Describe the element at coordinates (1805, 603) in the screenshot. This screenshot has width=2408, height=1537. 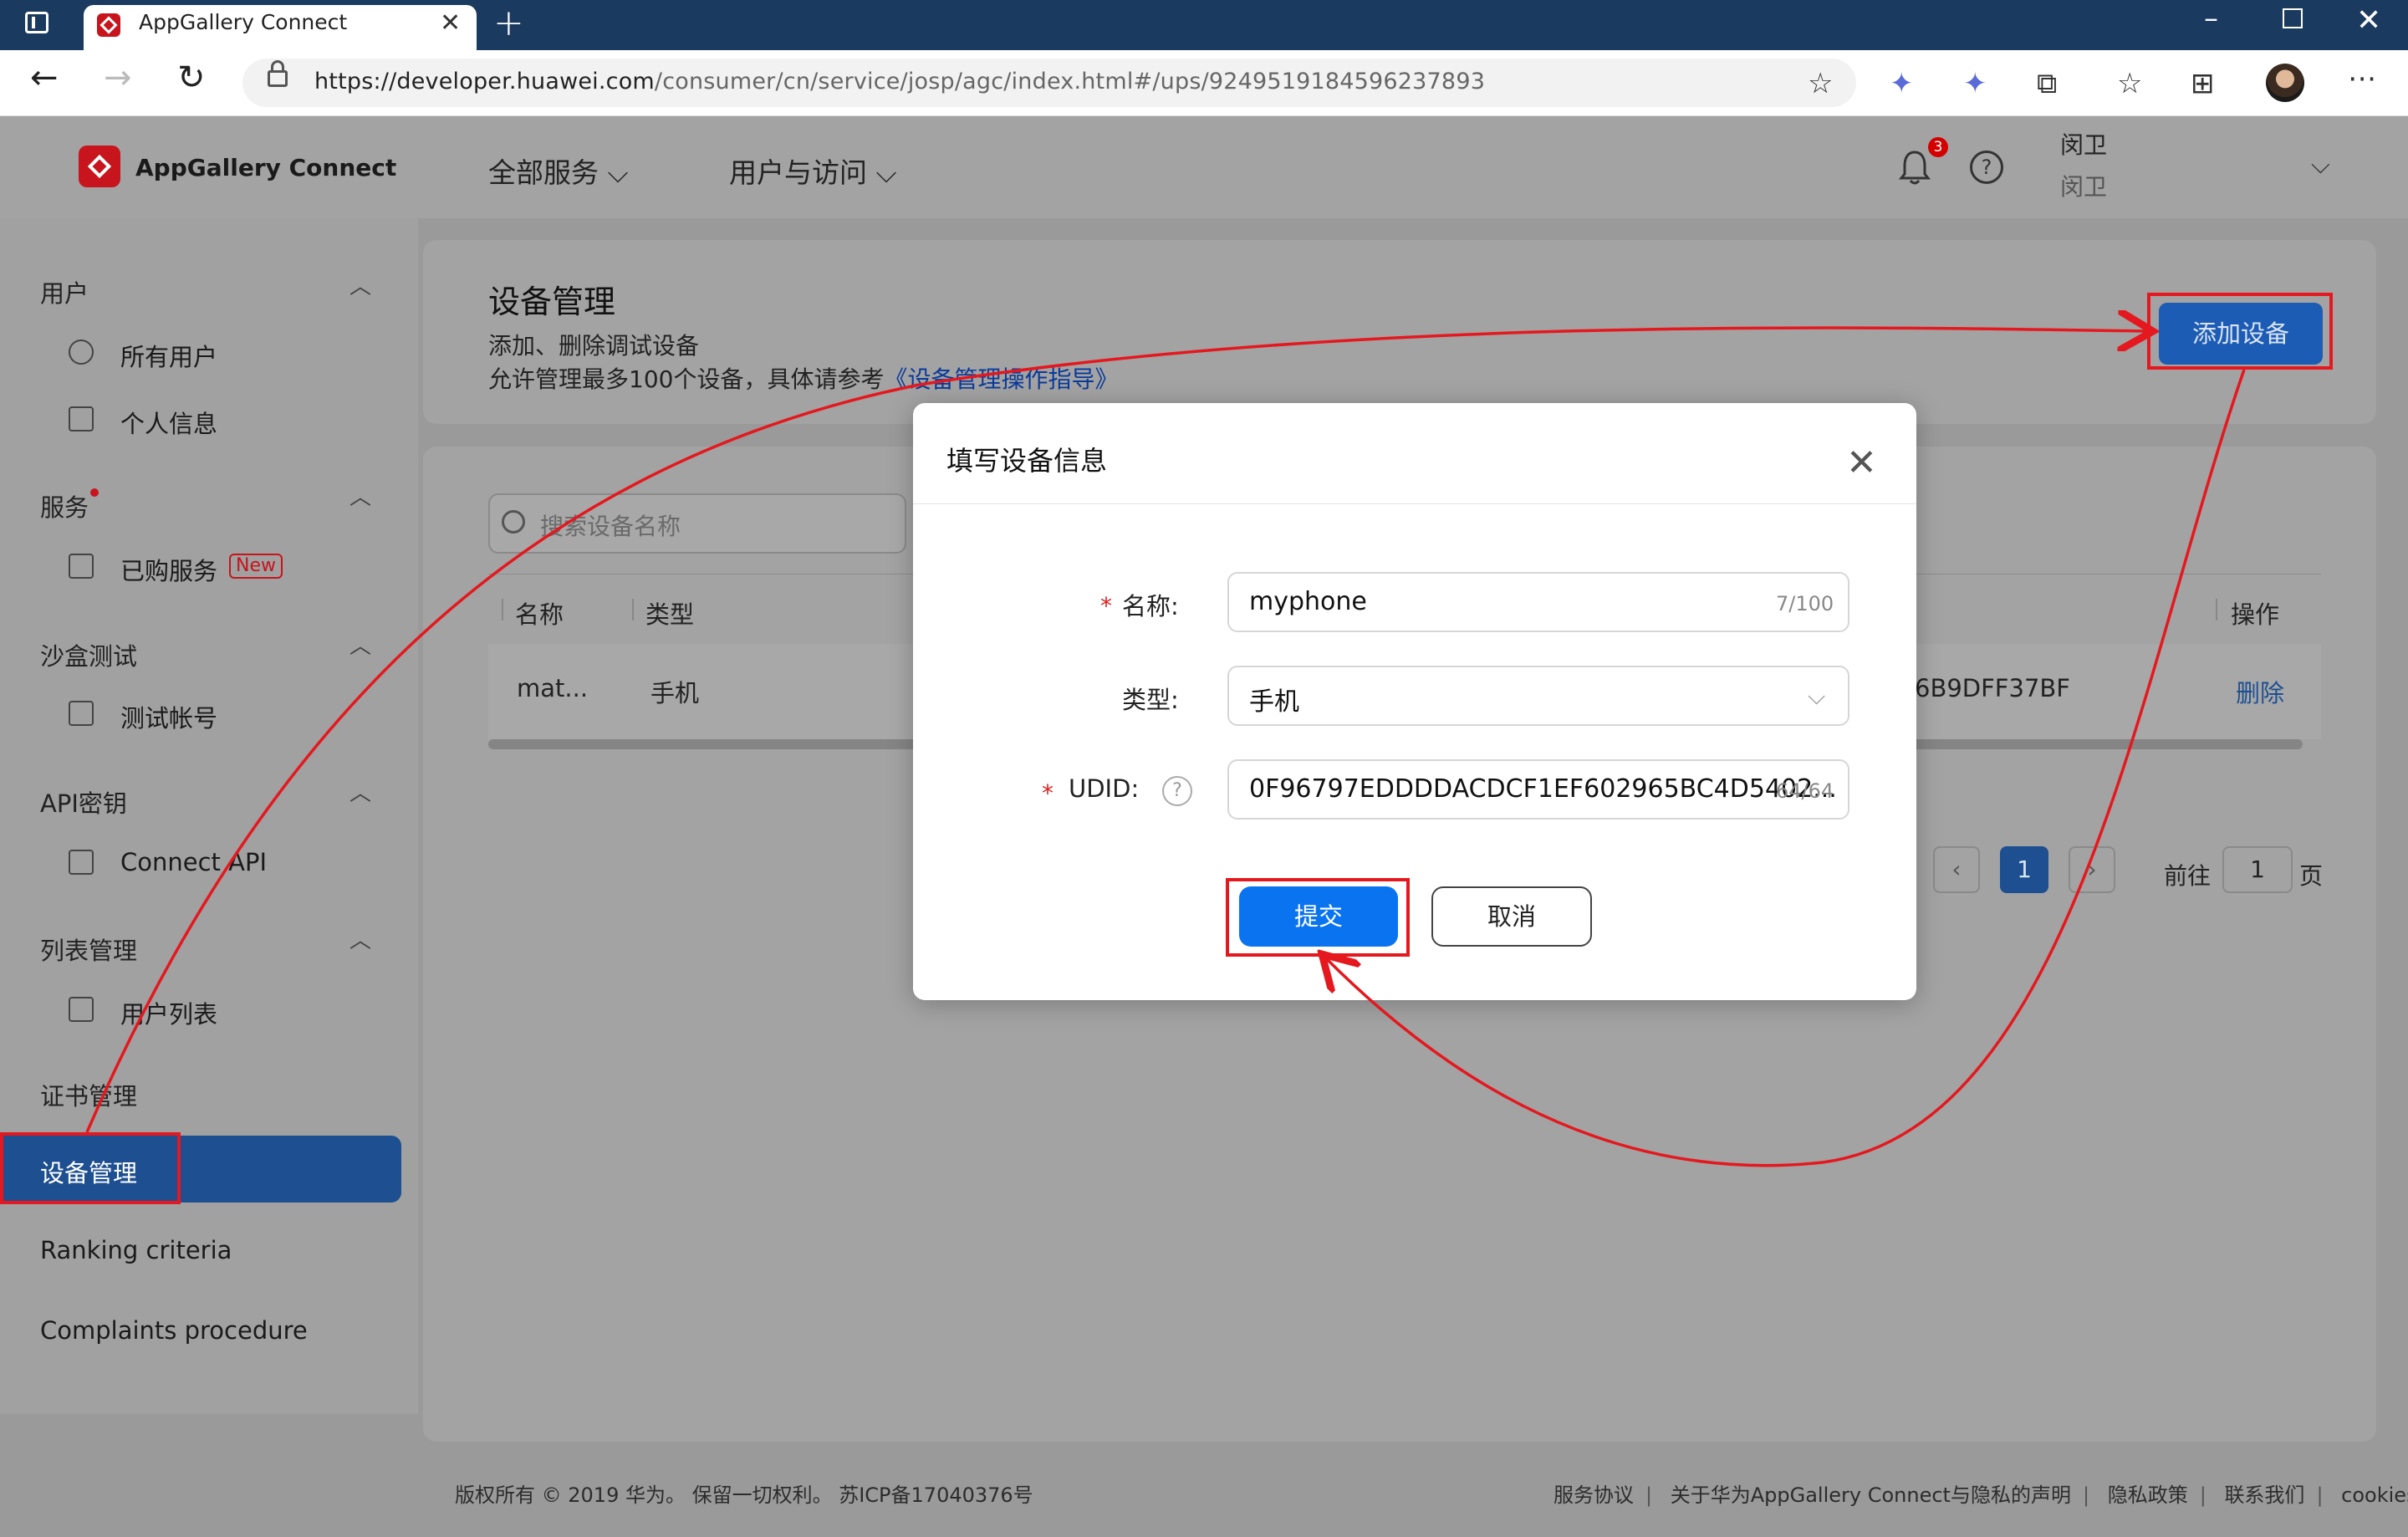
I see `name-counter: 7/100` at that location.